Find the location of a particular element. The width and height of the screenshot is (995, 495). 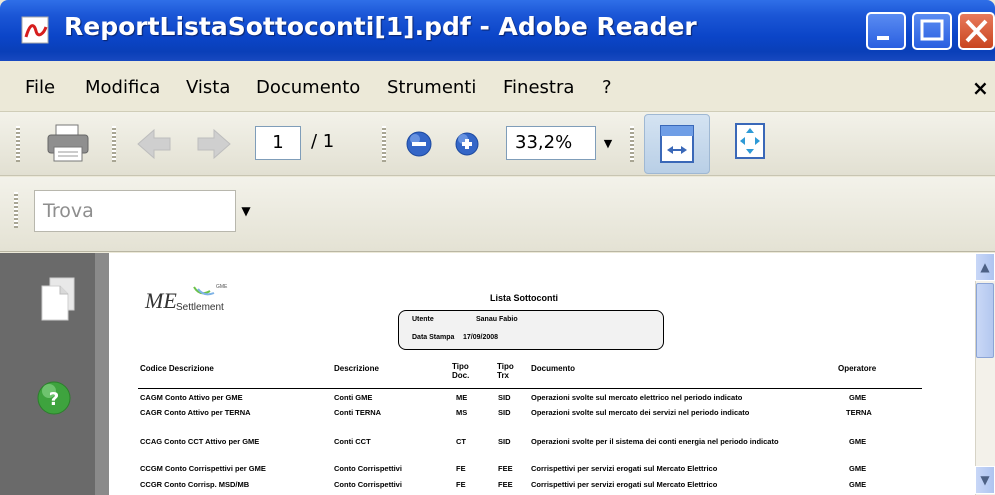

date-value: 17/09/2008 is located at coordinates (481, 337).